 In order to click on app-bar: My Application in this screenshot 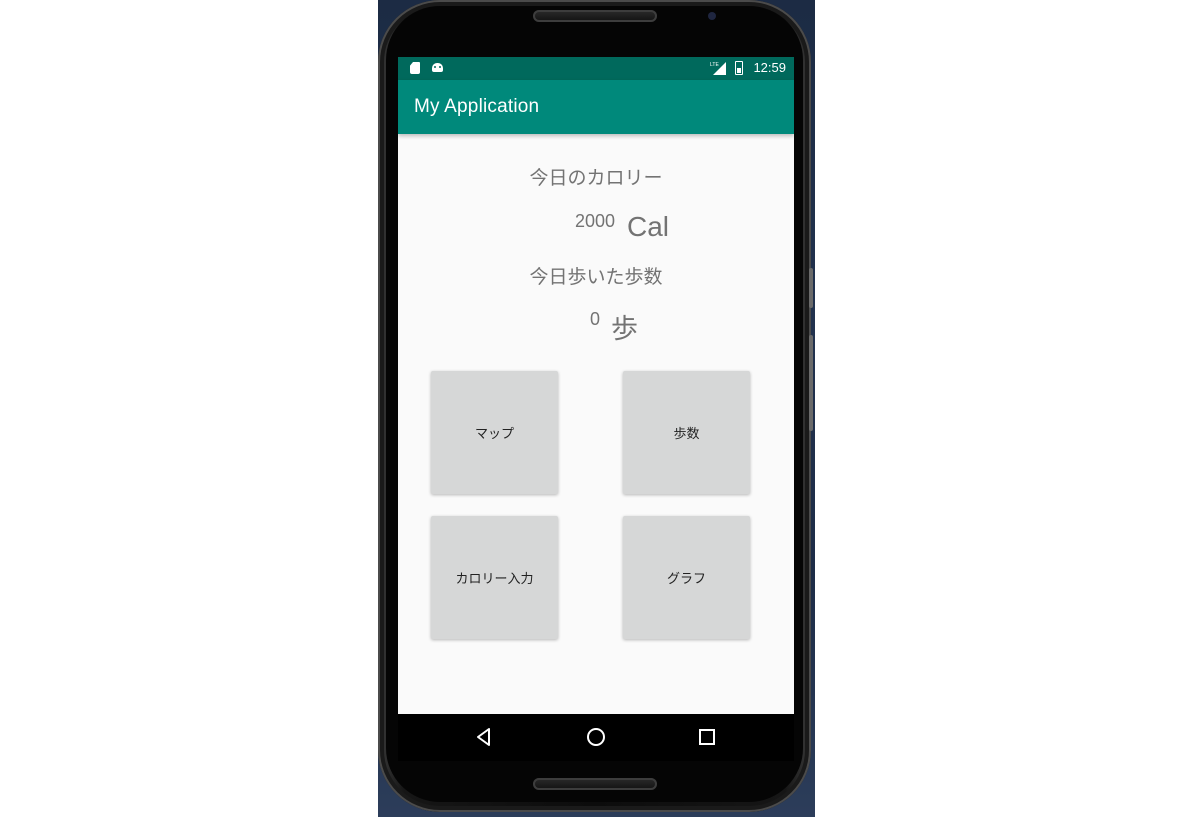, I will do `click(596, 107)`.